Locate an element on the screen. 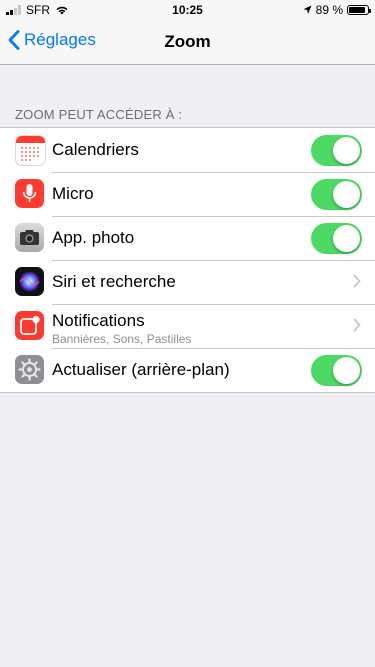 Image resolution: width=375 pixels, height=667 pixels. camera-toggle is located at coordinates (336, 238).